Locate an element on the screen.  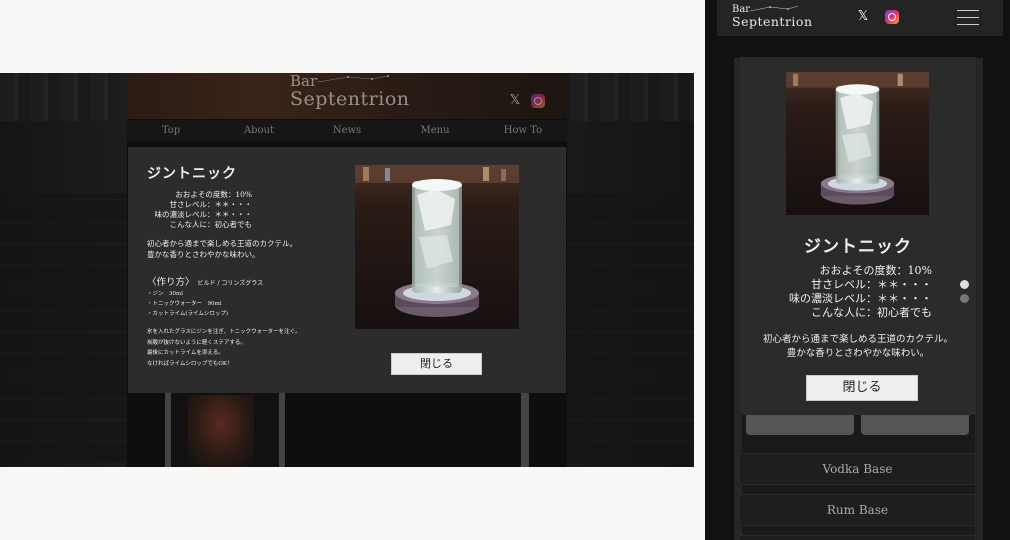
mobile-logo: Bar Septentrion is located at coordinates (772, 17).